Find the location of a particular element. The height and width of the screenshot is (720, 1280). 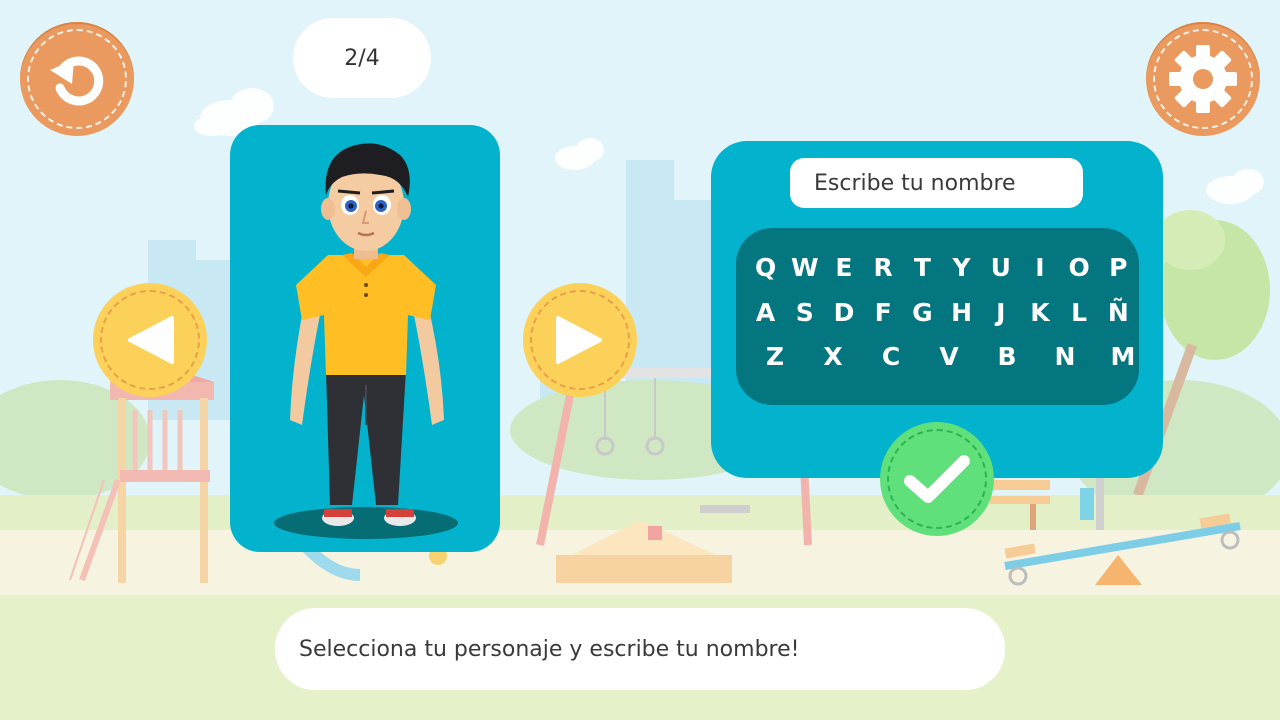

key-q: Q is located at coordinates (765, 267).